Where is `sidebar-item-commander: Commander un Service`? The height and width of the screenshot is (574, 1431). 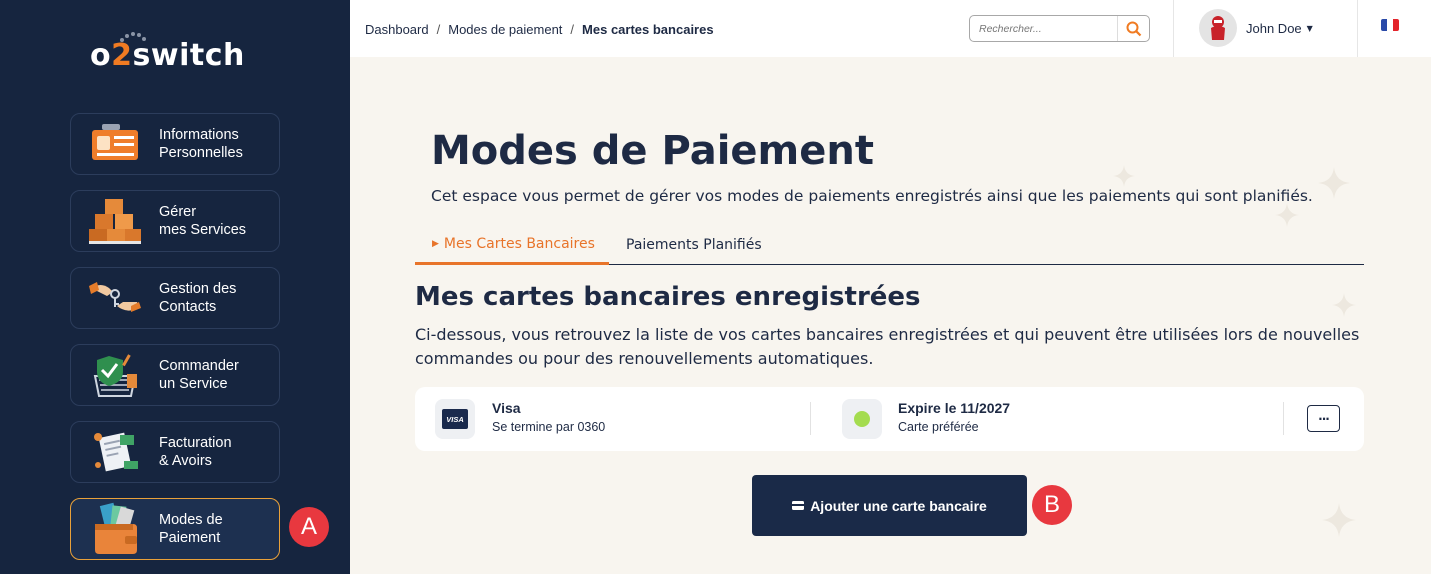 sidebar-item-commander: Commander un Service is located at coordinates (175, 375).